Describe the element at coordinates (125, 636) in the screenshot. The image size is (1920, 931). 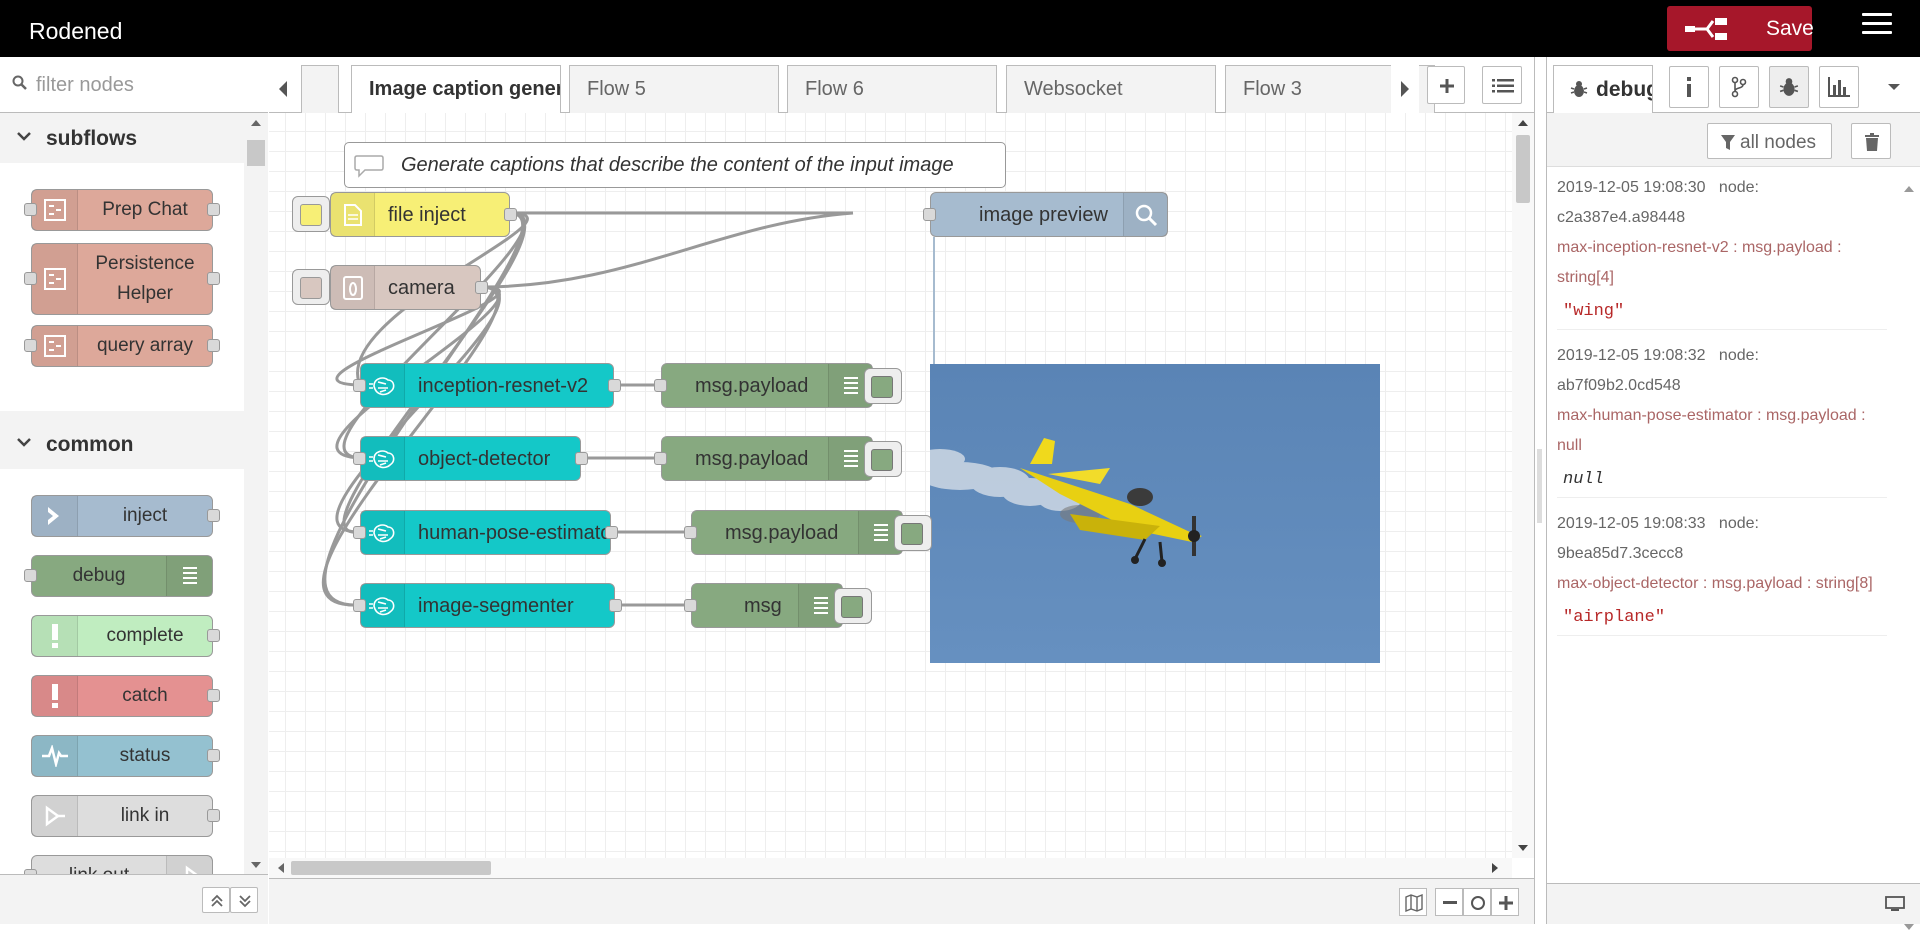
I see `palette-node-complete: complete` at that location.